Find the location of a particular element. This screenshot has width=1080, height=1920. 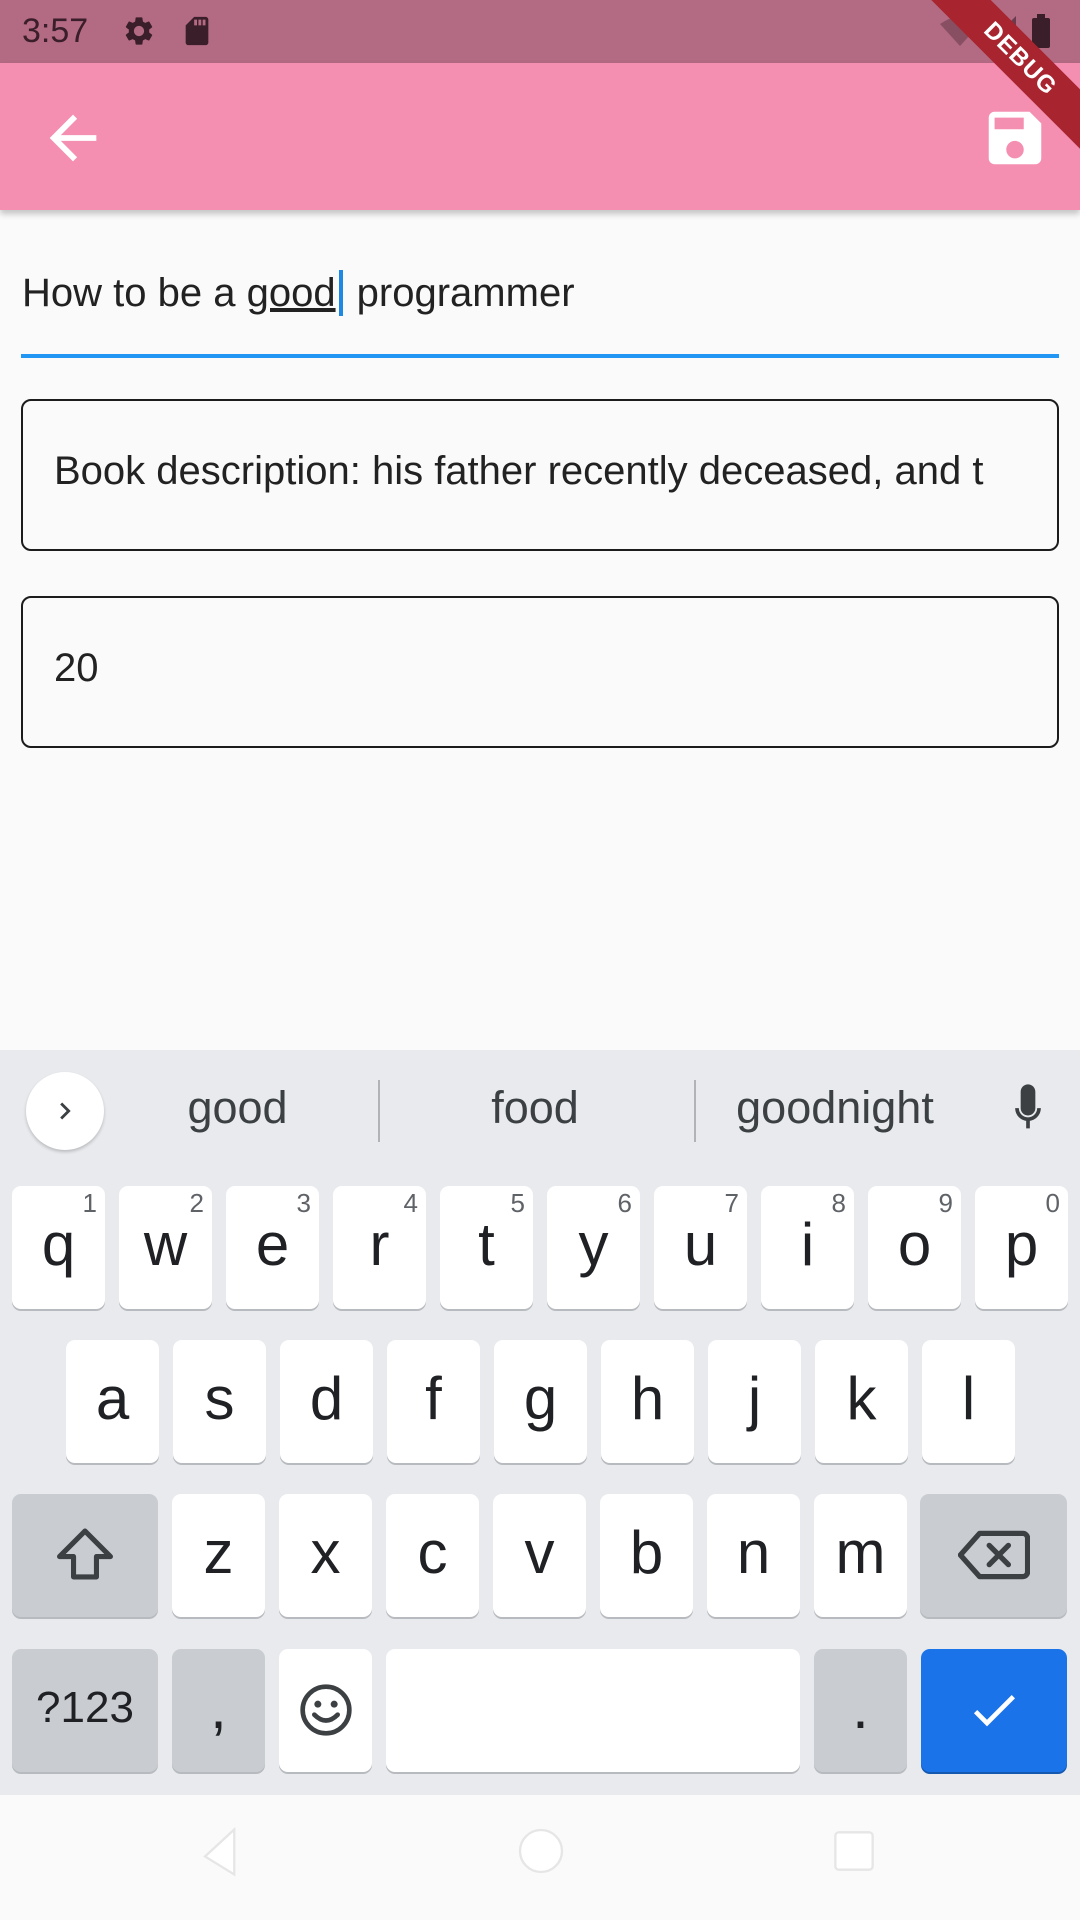

key-m: m is located at coordinates (860, 1555).